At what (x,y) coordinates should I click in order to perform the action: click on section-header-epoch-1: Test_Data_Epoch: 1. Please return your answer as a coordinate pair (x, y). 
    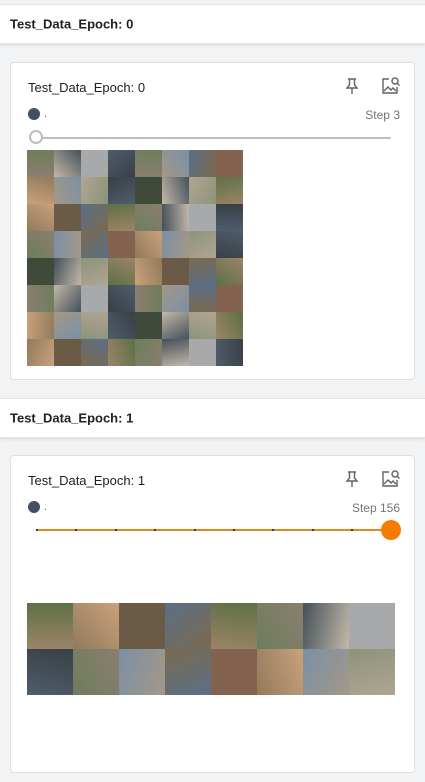
    Looking at the image, I should click on (212, 418).